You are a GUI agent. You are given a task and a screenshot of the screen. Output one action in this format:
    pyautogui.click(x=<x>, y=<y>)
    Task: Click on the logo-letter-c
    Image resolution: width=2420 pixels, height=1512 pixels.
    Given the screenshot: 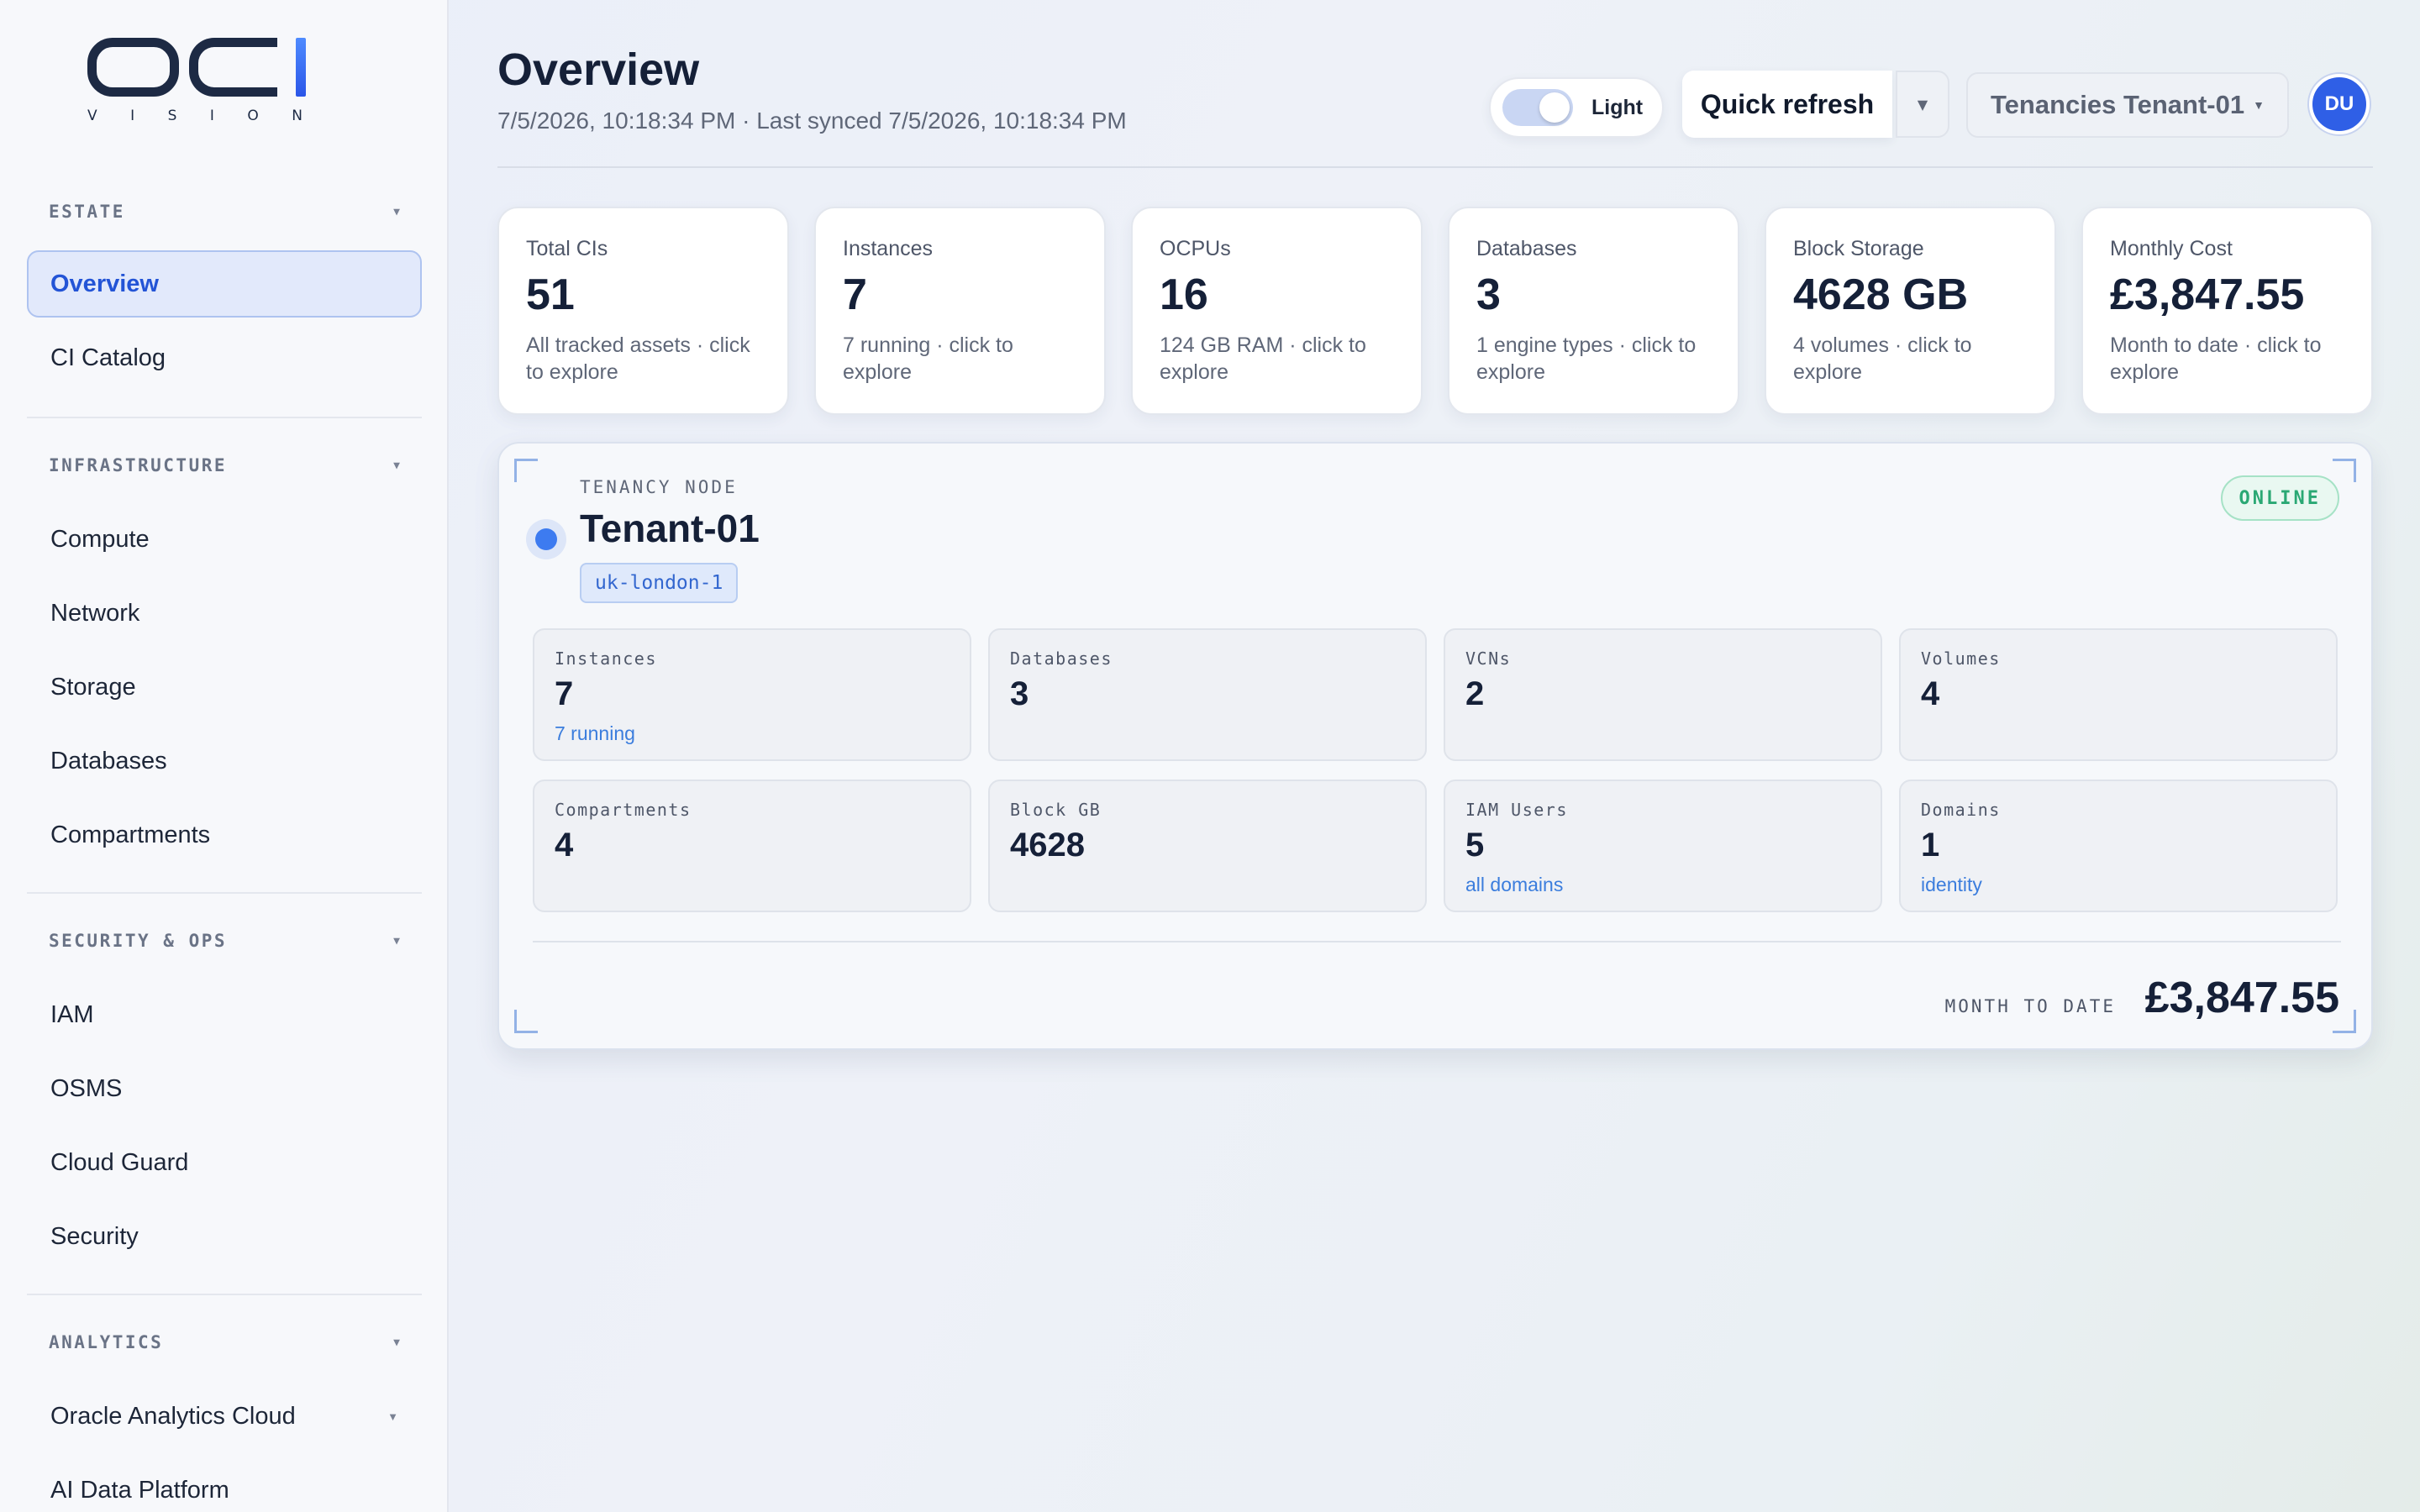 What is the action you would take?
    pyautogui.click(x=233, y=67)
    